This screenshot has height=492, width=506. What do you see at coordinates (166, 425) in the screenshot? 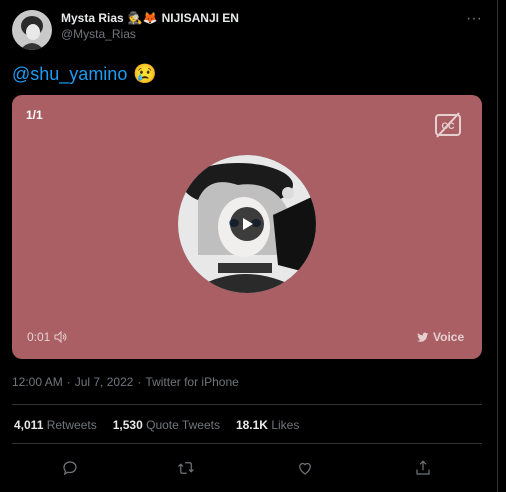
I see `quote-tweets-stat: 1,530 Quote Tweets` at bounding box center [166, 425].